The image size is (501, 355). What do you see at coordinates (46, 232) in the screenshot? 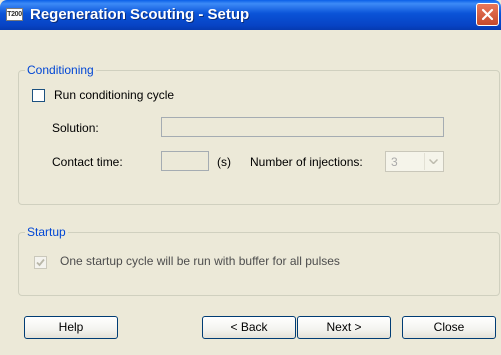
I see `startup-legend: Startup` at bounding box center [46, 232].